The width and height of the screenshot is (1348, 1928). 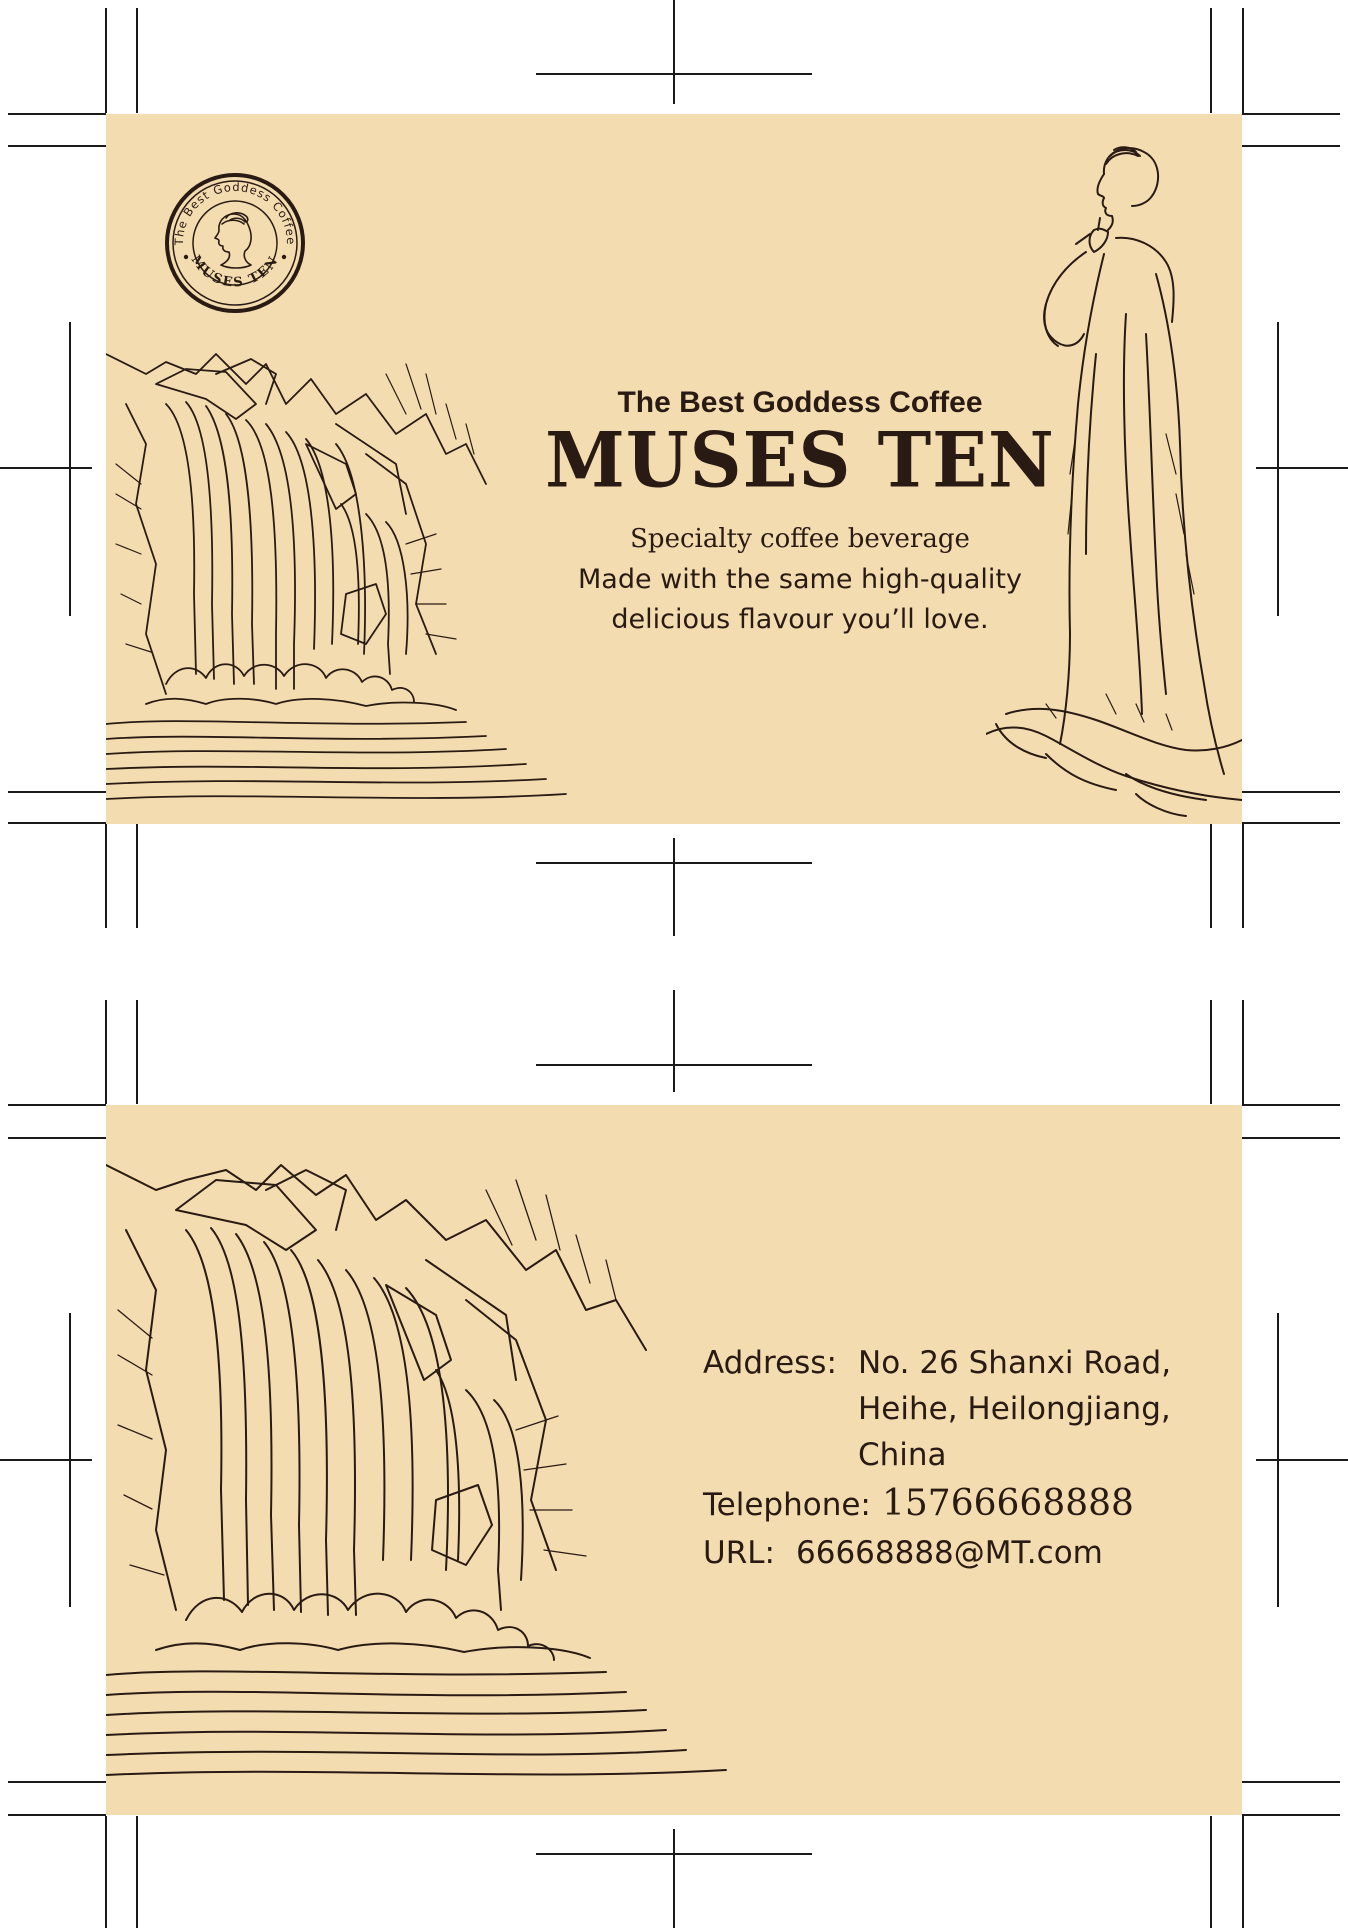 What do you see at coordinates (800, 539) in the screenshot?
I see `copy-line-1: Specialty coffee beverage` at bounding box center [800, 539].